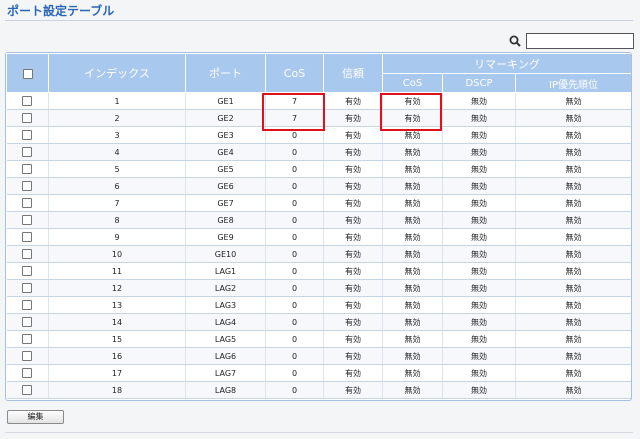  Describe the element at coordinates (515, 41) in the screenshot. I see `search-icon` at that location.